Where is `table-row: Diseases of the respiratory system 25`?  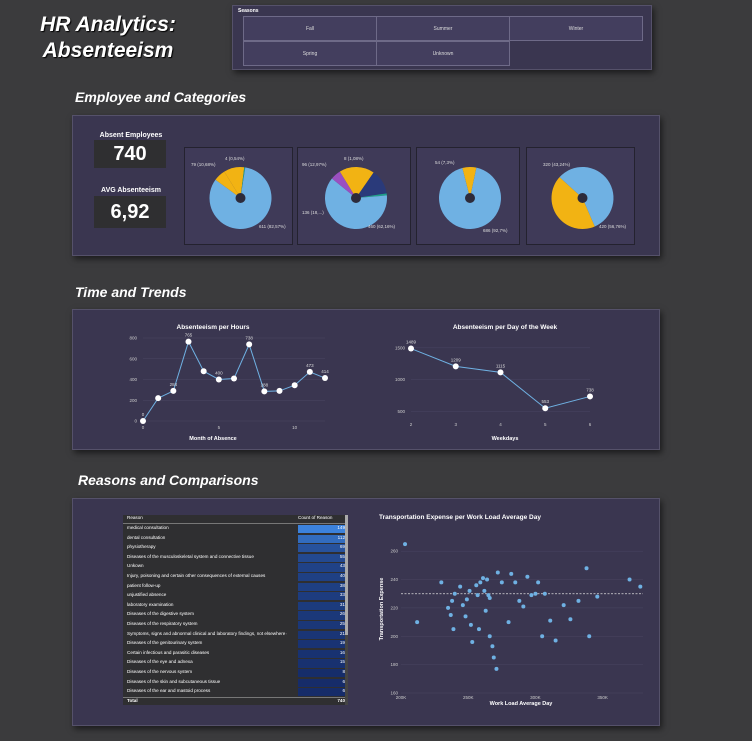
table-row: Diseases of the respiratory system 25 is located at coordinates (235, 625).